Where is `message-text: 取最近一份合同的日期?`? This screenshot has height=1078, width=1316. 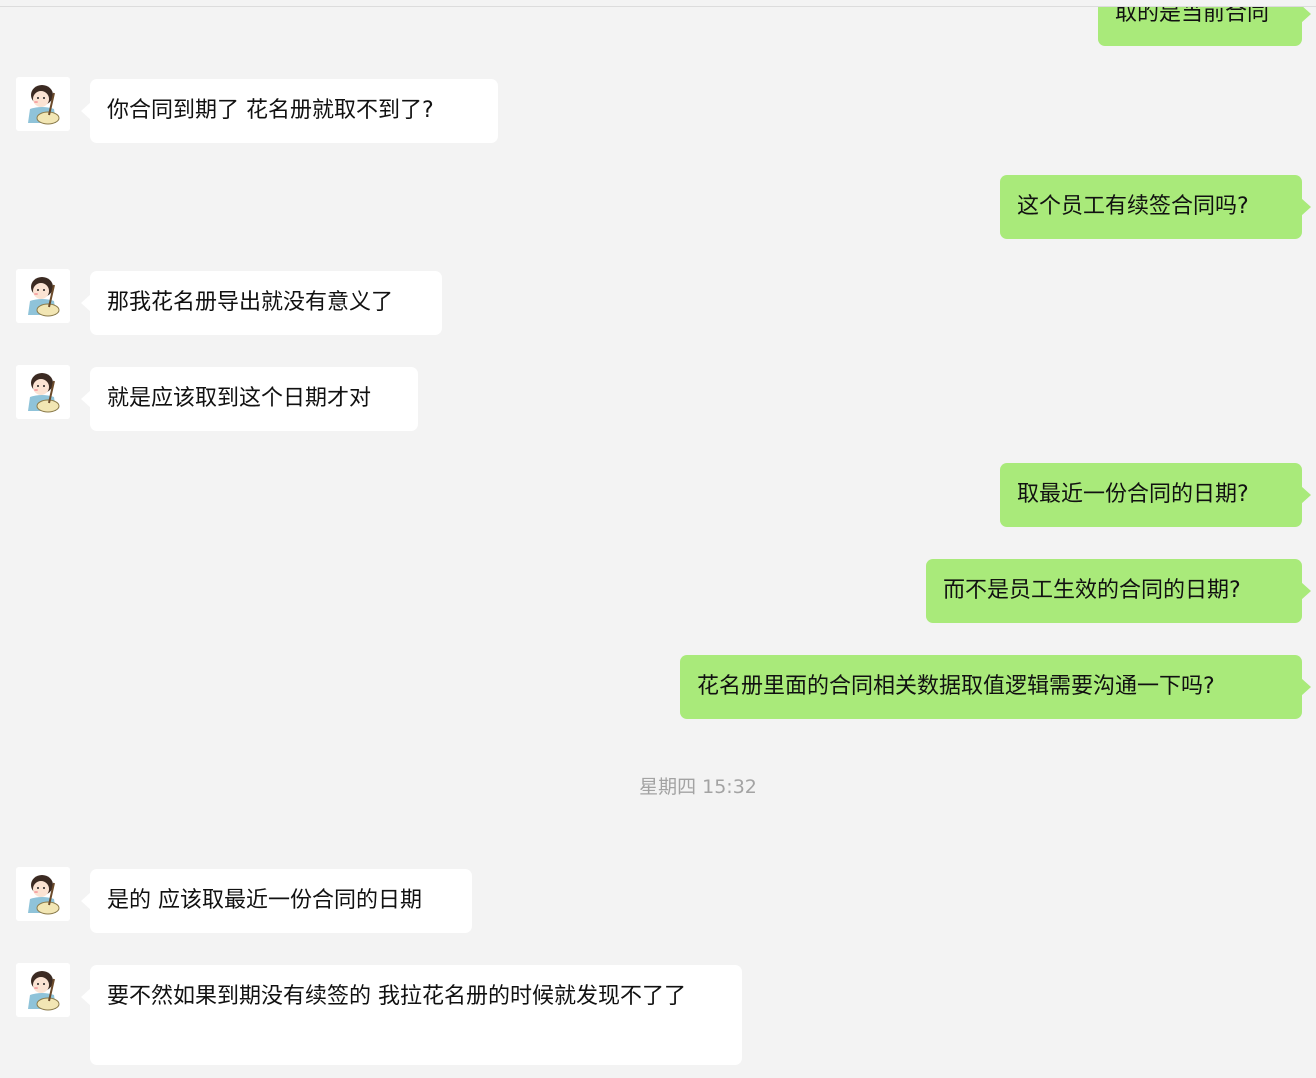
message-text: 取最近一份合同的日期? is located at coordinates (1133, 494).